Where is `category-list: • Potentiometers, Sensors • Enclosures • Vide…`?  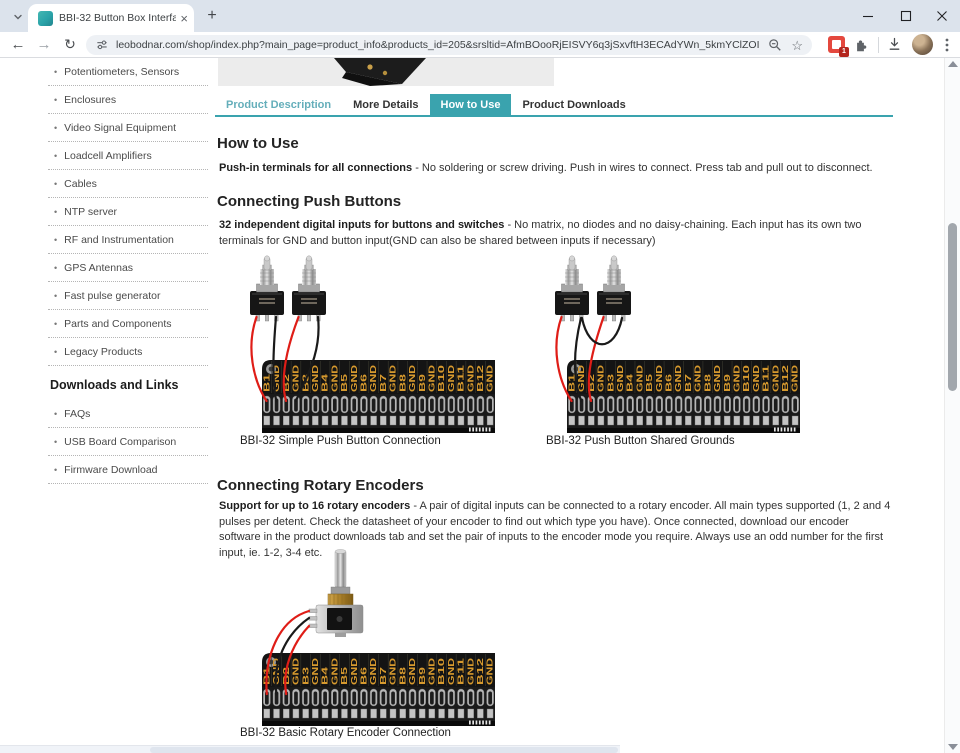 category-list: • Potentiometers, Sensors • Enclosures • Vide… is located at coordinates (128, 212).